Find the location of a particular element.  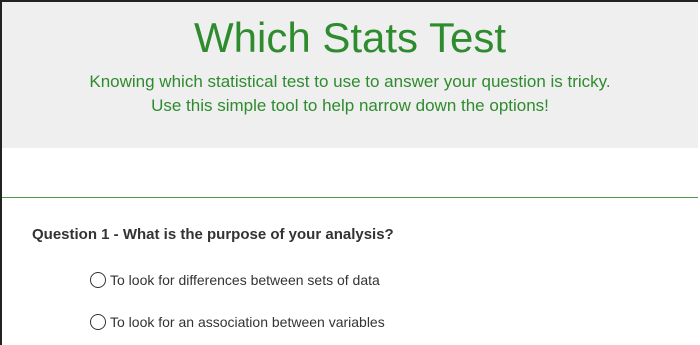

radio-button-association is located at coordinates (98, 322).